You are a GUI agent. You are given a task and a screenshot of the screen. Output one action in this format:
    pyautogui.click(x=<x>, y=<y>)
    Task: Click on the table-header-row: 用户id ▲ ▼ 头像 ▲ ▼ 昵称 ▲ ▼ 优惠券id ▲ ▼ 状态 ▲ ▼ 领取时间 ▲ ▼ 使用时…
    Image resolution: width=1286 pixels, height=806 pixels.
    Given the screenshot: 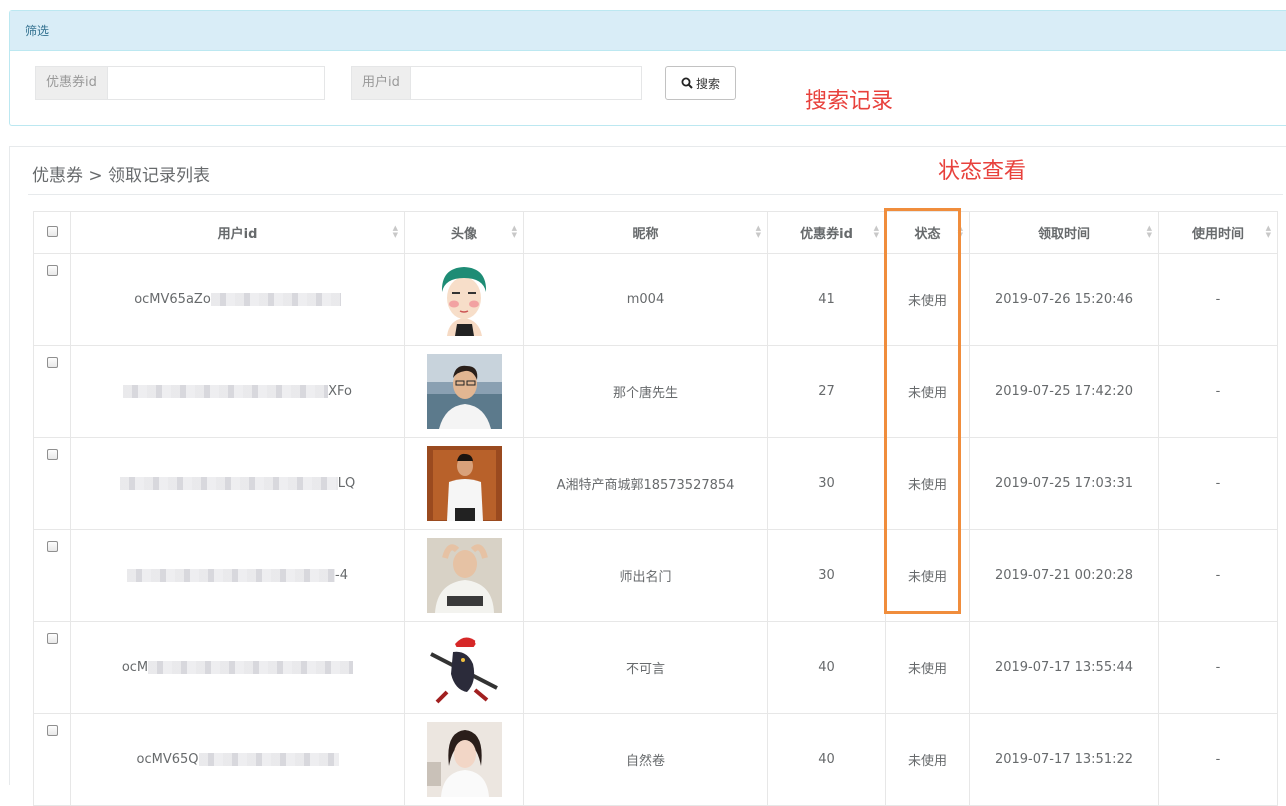 What is the action you would take?
    pyautogui.click(x=655, y=232)
    